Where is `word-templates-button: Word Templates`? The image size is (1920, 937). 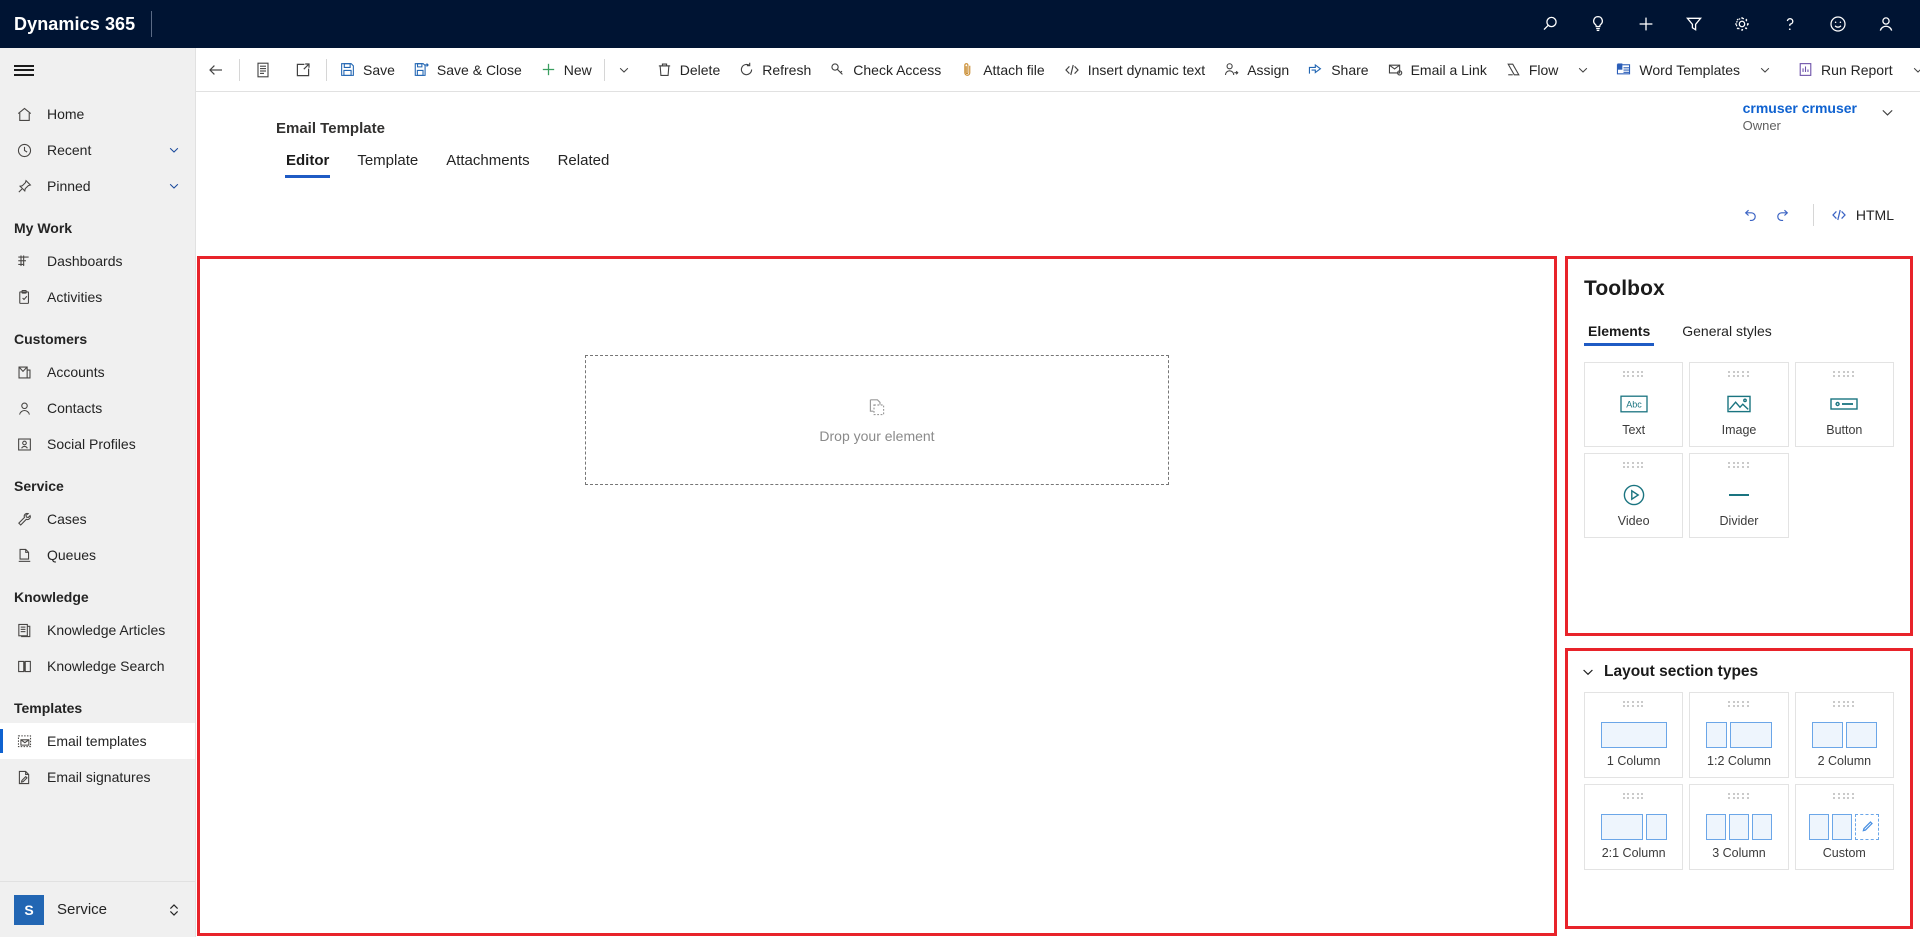 word-templates-button: Word Templates is located at coordinates (1677, 69).